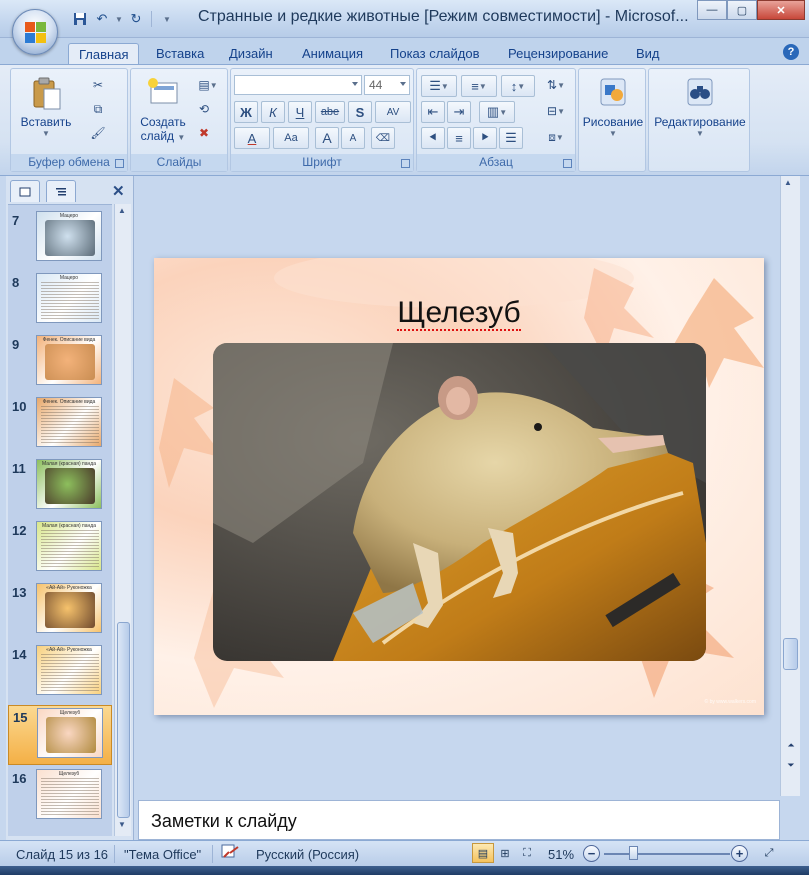 This screenshot has width=809, height=875. Describe the element at coordinates (505, 853) in the screenshot. I see `slide-sorter-icon: ⊞` at that location.